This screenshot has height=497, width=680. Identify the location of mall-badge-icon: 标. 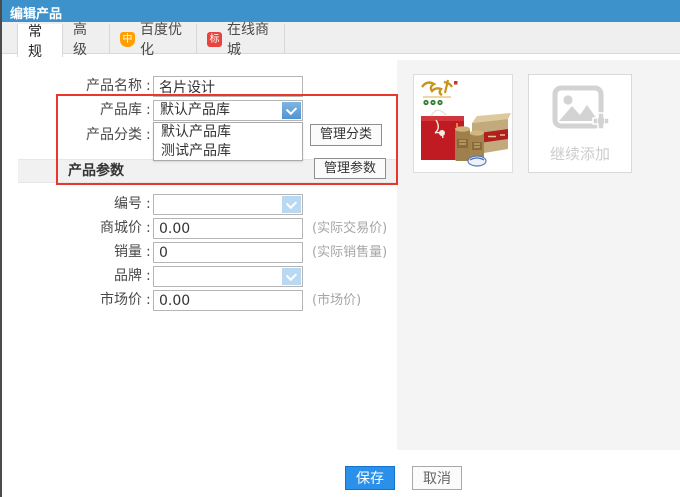
(214, 39).